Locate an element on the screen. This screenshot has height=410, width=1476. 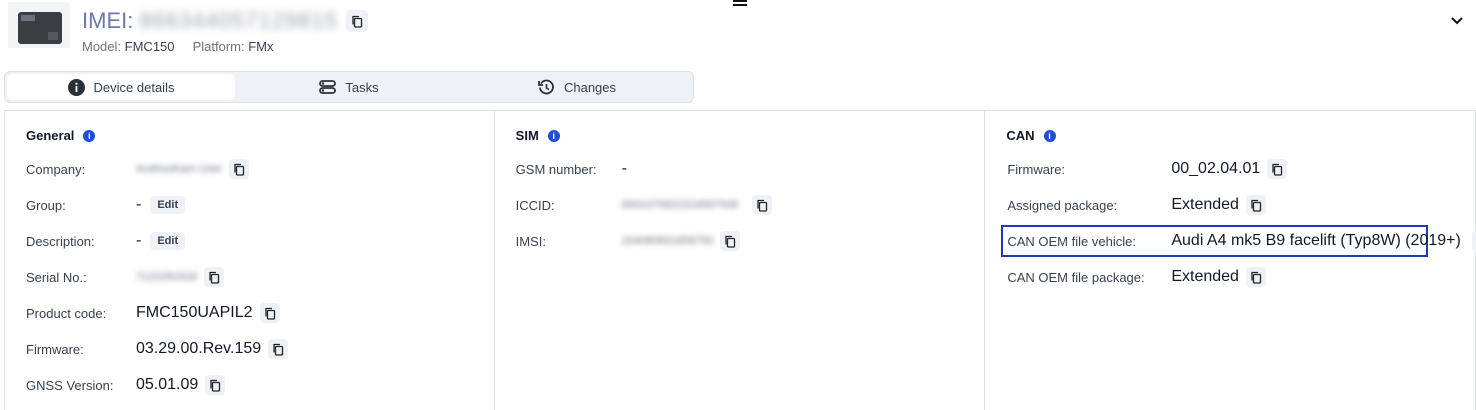
platform-value: FMx is located at coordinates (260, 46).